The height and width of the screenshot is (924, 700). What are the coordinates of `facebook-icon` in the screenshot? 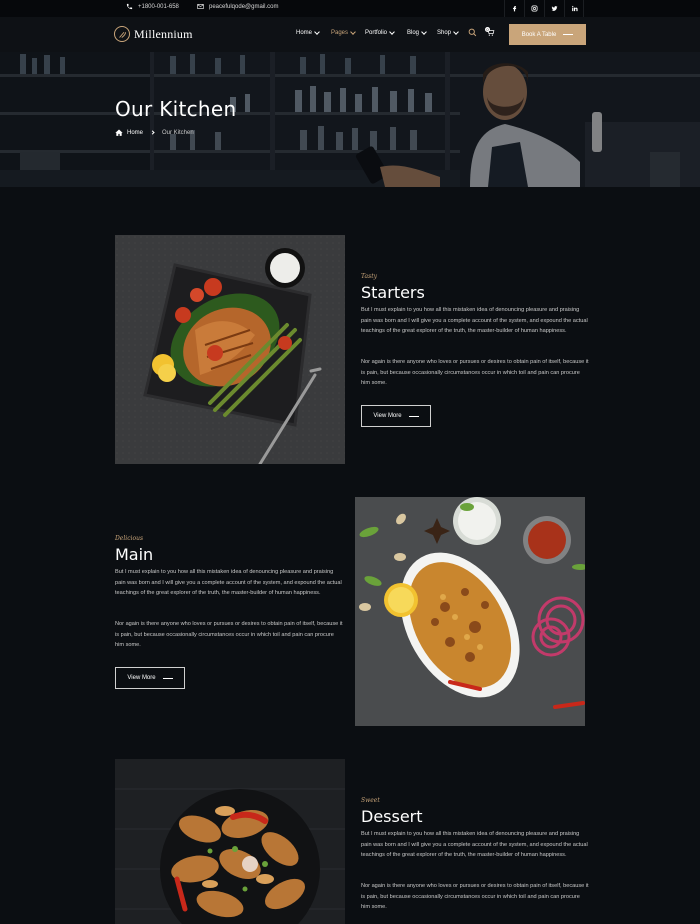 It's located at (515, 9).